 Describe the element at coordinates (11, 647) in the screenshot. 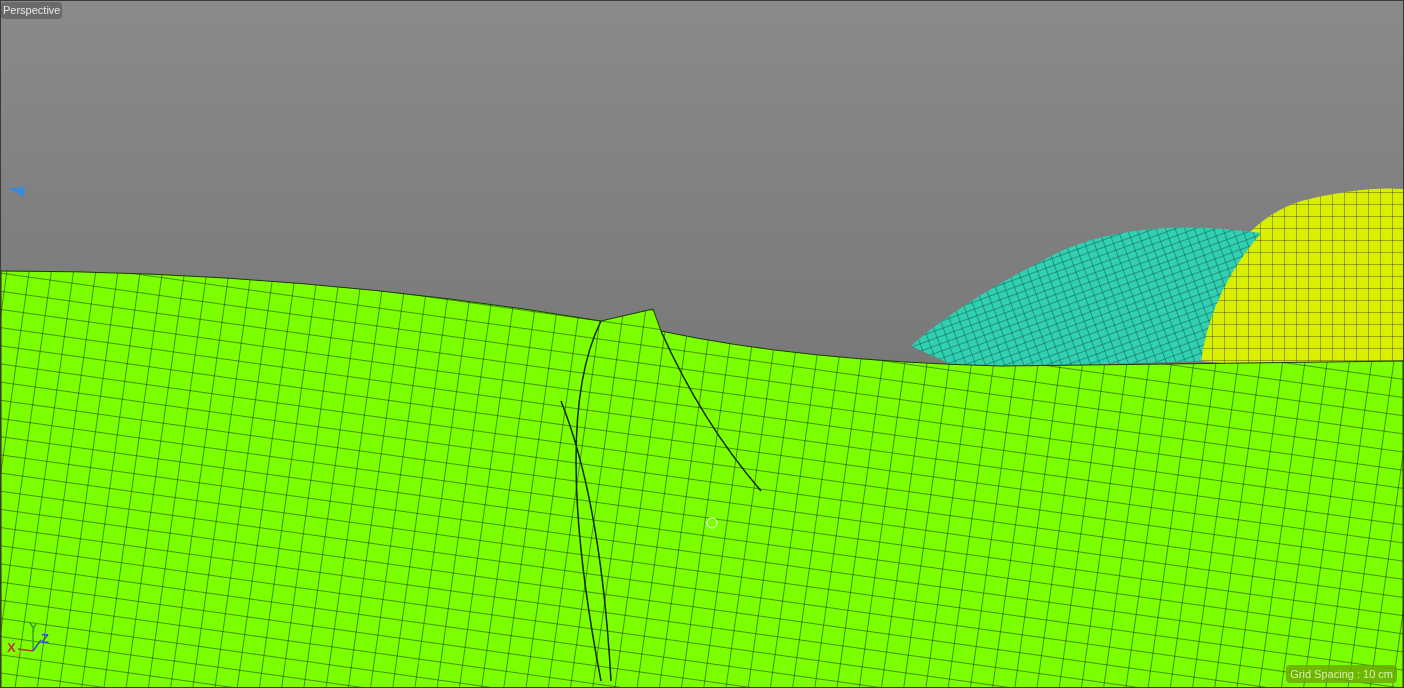

I see `axis-label: X` at that location.